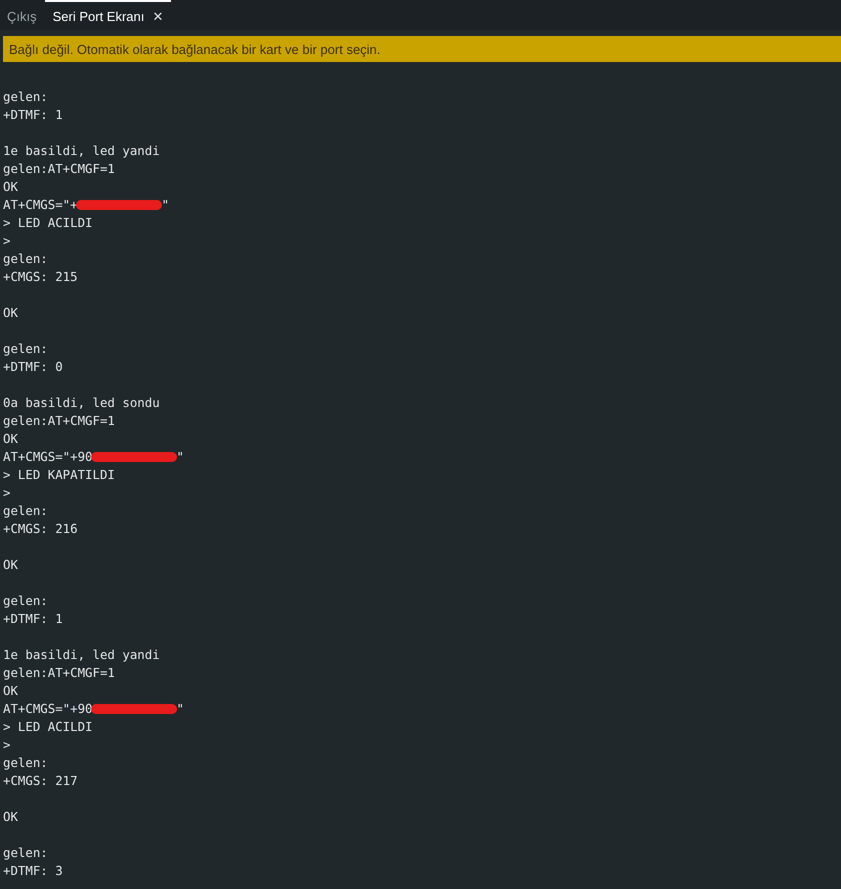 This screenshot has height=889, width=841. What do you see at coordinates (81, 403) in the screenshot?
I see `output-line: 0a basildi, led sondu` at bounding box center [81, 403].